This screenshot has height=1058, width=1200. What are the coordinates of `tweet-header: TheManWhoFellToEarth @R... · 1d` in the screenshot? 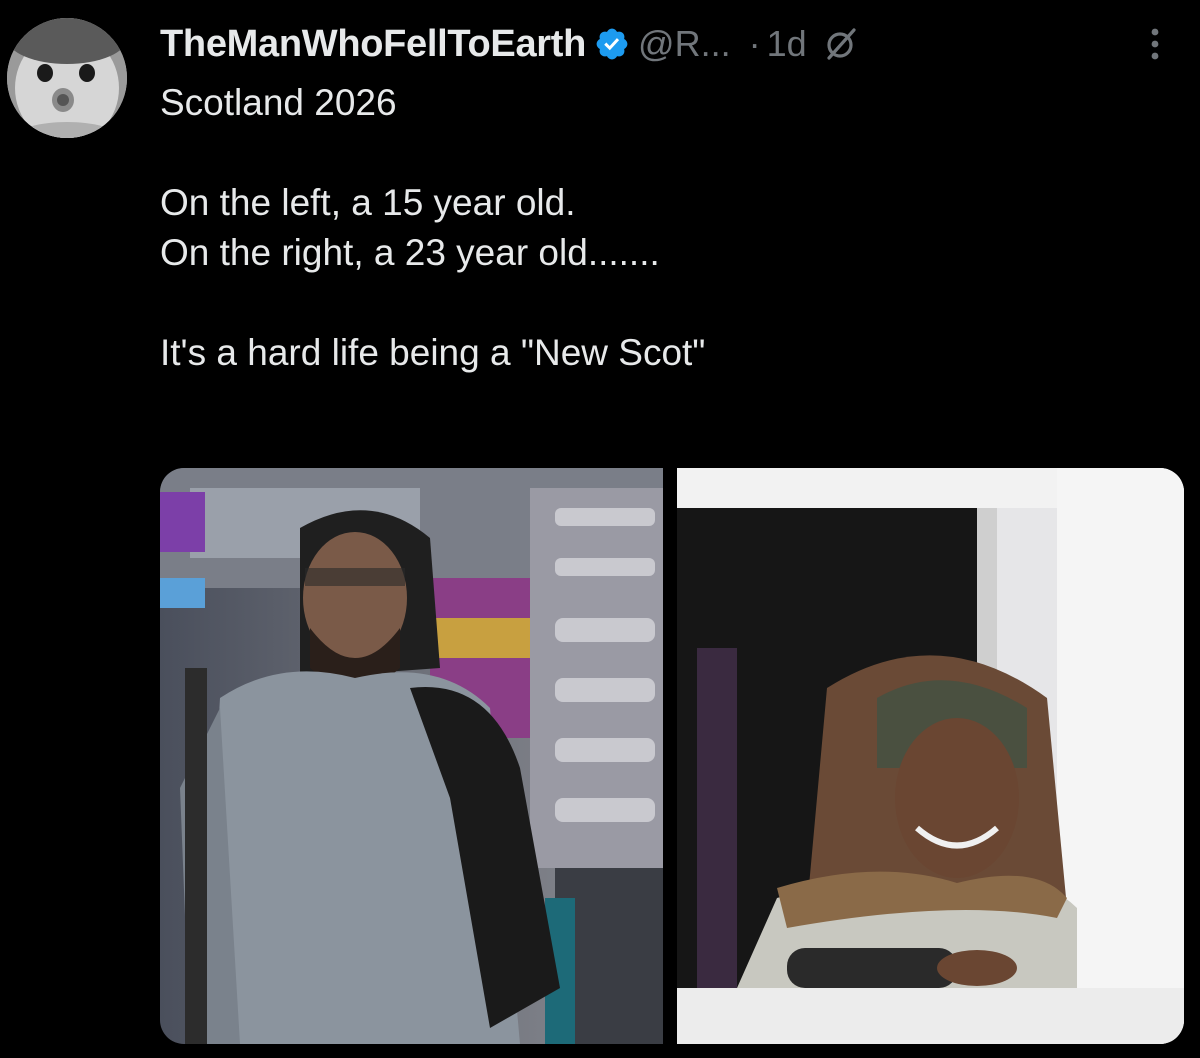 It's located at (665, 44).